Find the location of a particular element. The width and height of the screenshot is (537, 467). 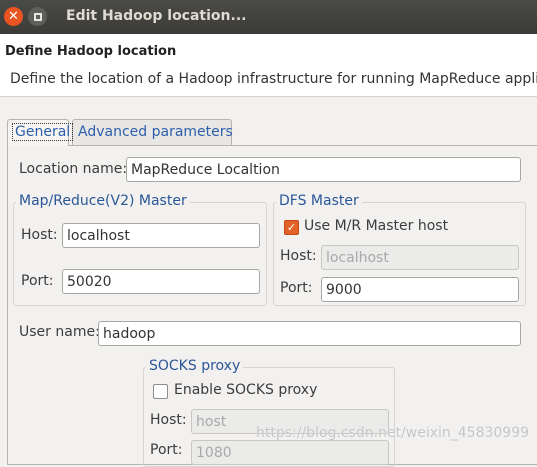

user-name-input is located at coordinates (309, 333).